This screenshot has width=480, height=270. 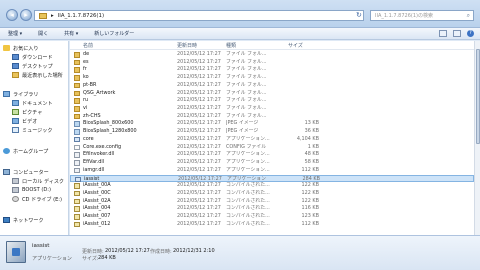 I want to click on open-button: 開く, so click(x=43, y=33).